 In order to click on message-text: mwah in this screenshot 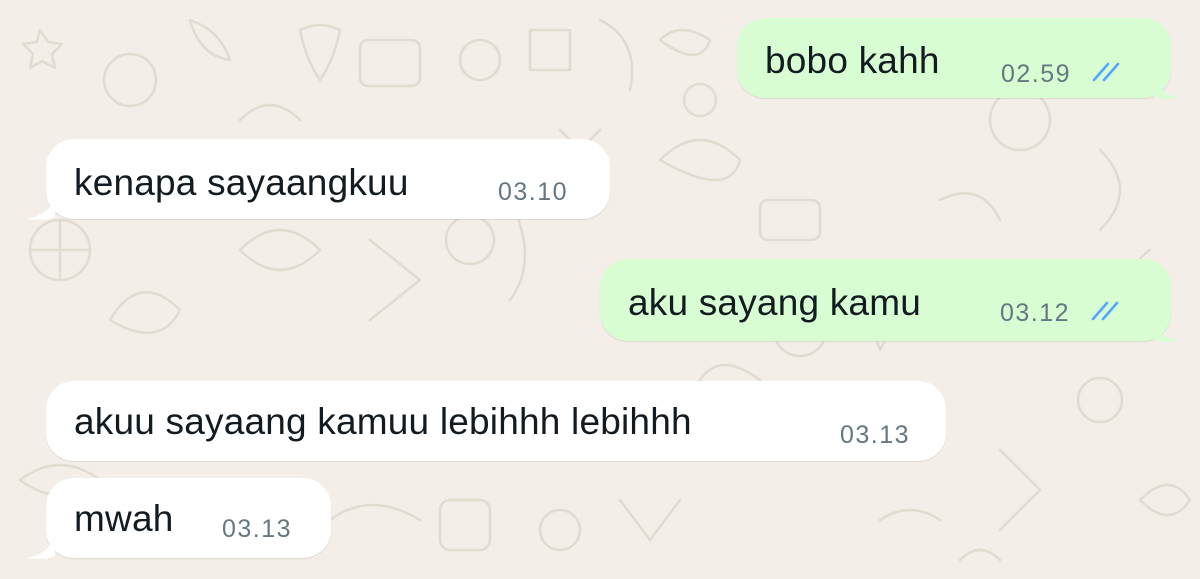, I will do `click(124, 518)`.